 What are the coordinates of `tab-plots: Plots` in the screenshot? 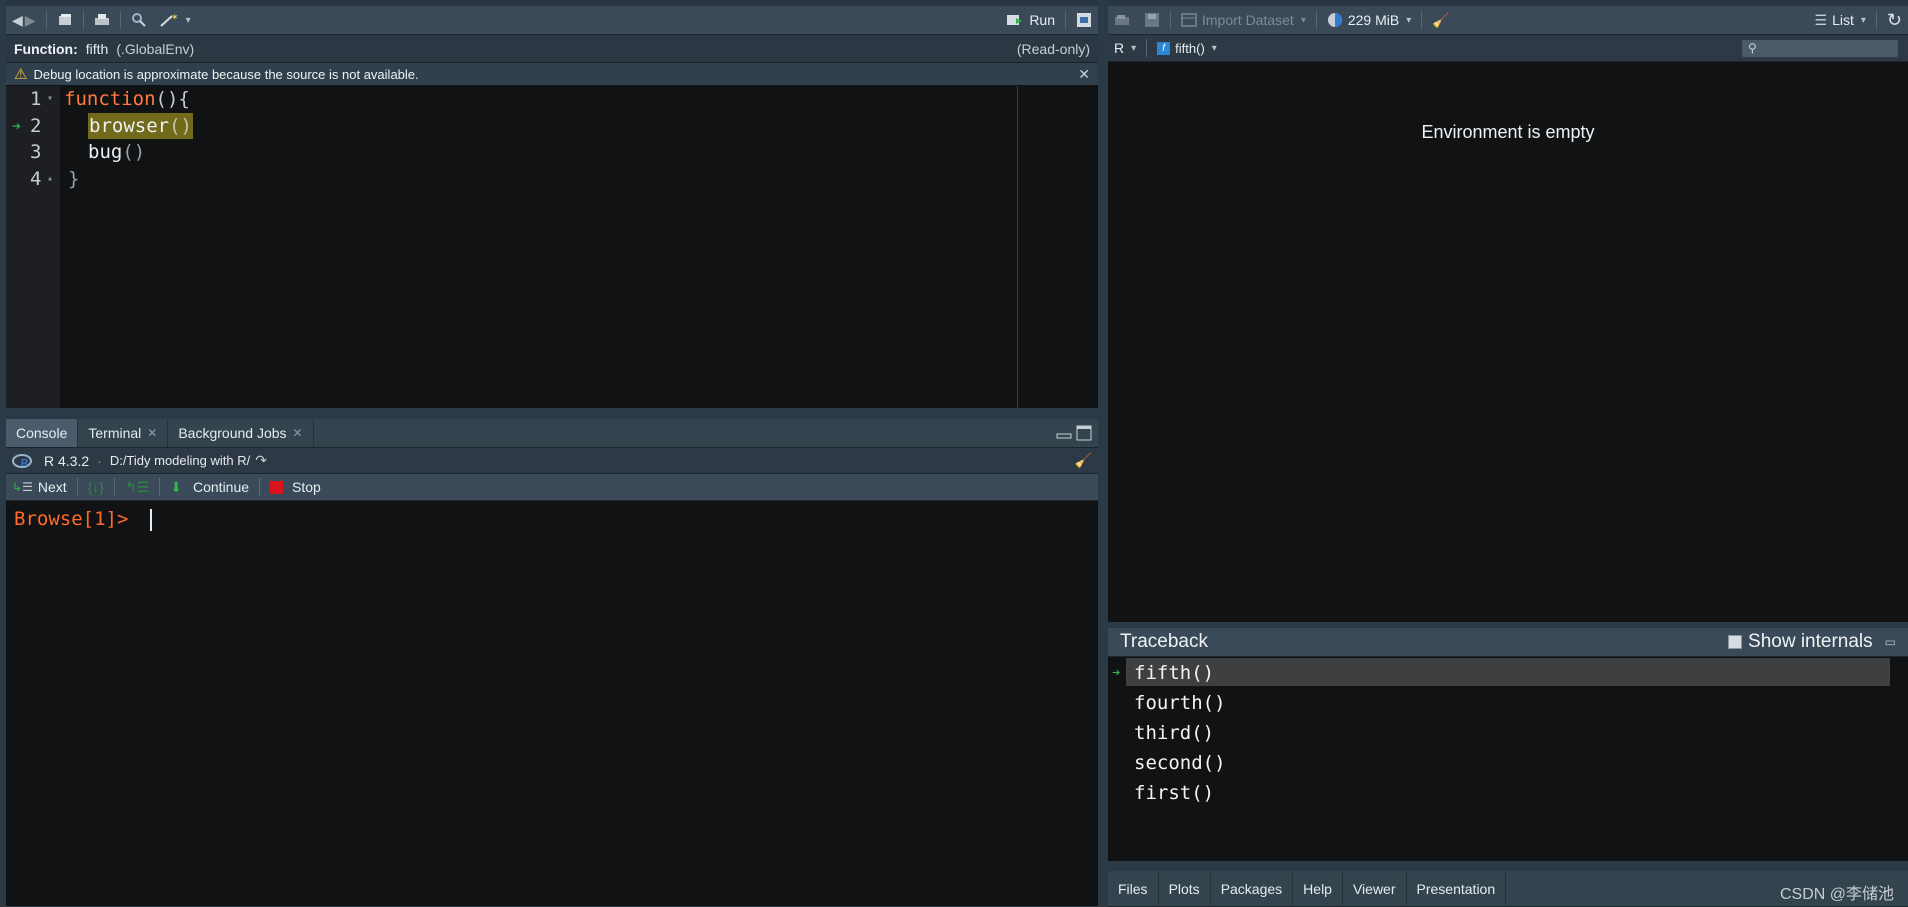 It's located at (1185, 888).